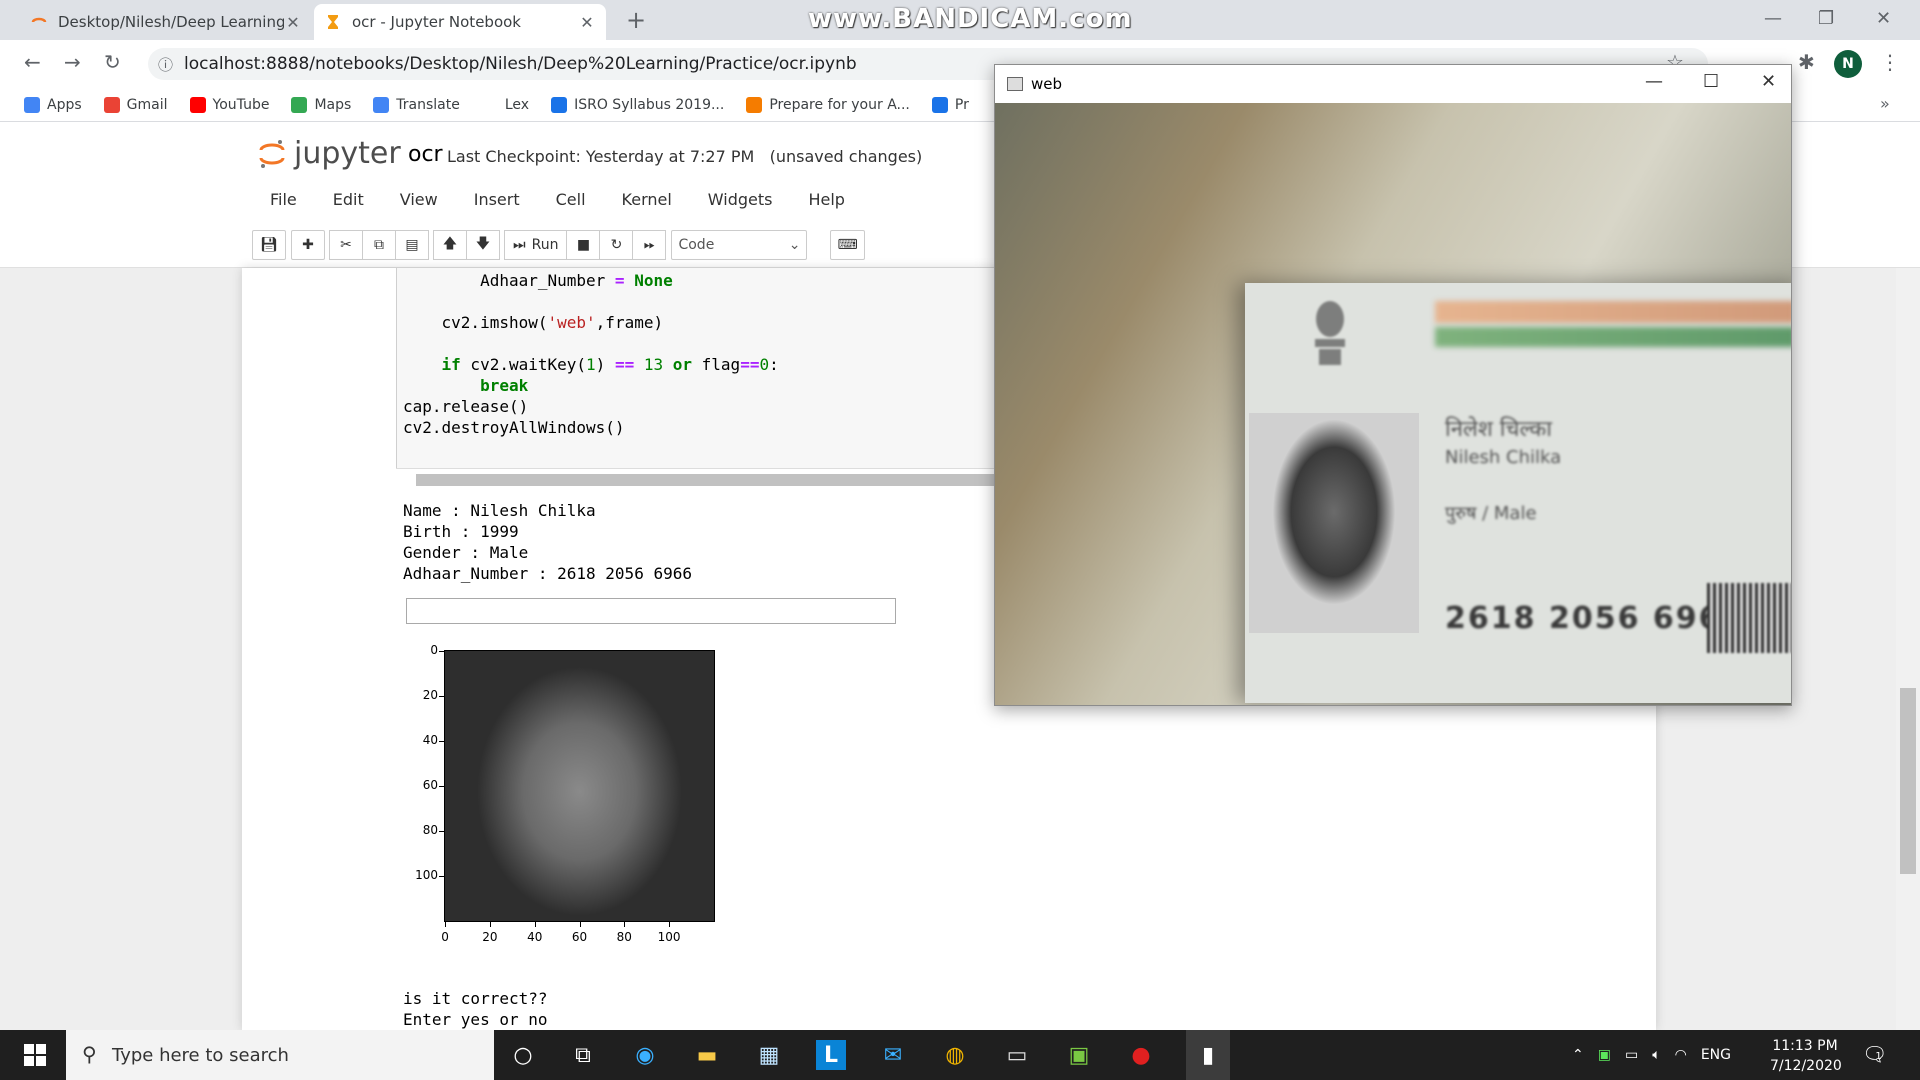 This screenshot has height=1080, width=1920. Describe the element at coordinates (269, 245) in the screenshot. I see `save-button: 💾︎` at that location.